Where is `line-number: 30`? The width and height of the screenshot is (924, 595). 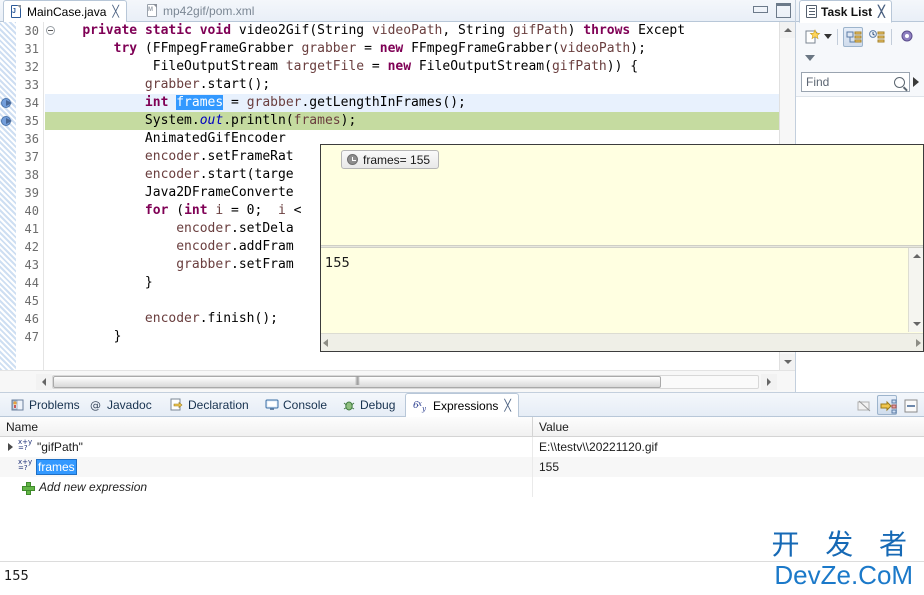
line-number: 30 is located at coordinates (31, 31).